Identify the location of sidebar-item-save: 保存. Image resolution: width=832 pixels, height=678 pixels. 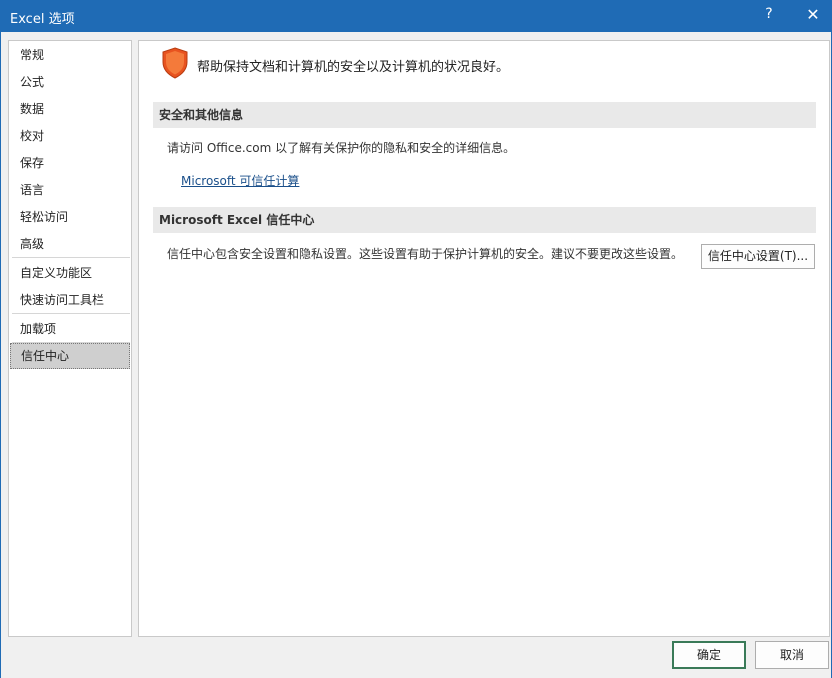
(70, 163).